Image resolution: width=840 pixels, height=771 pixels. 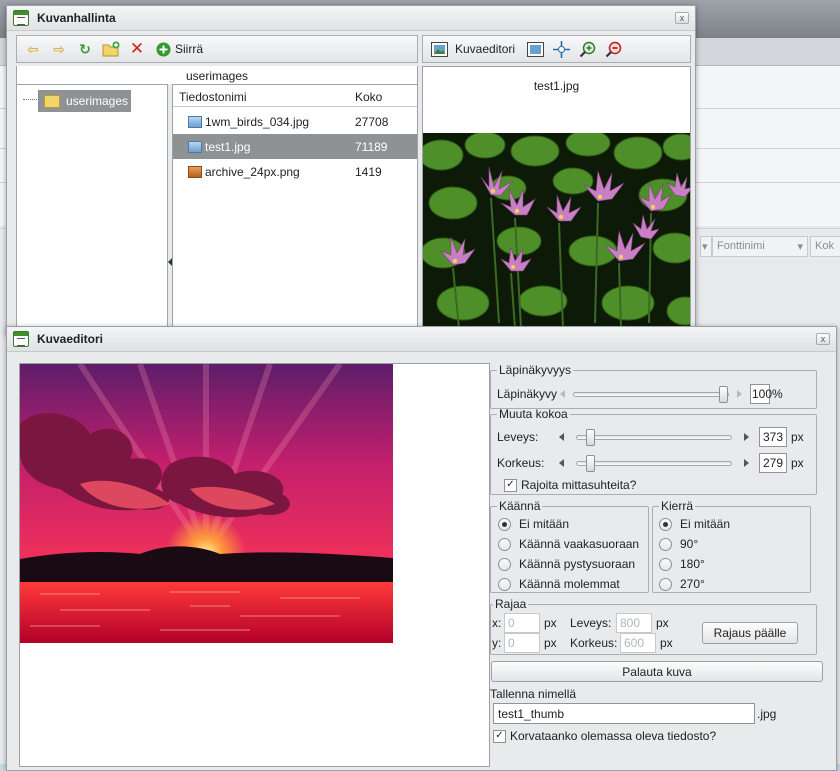 What do you see at coordinates (613, 49) in the screenshot?
I see `zoom-out-icon` at bounding box center [613, 49].